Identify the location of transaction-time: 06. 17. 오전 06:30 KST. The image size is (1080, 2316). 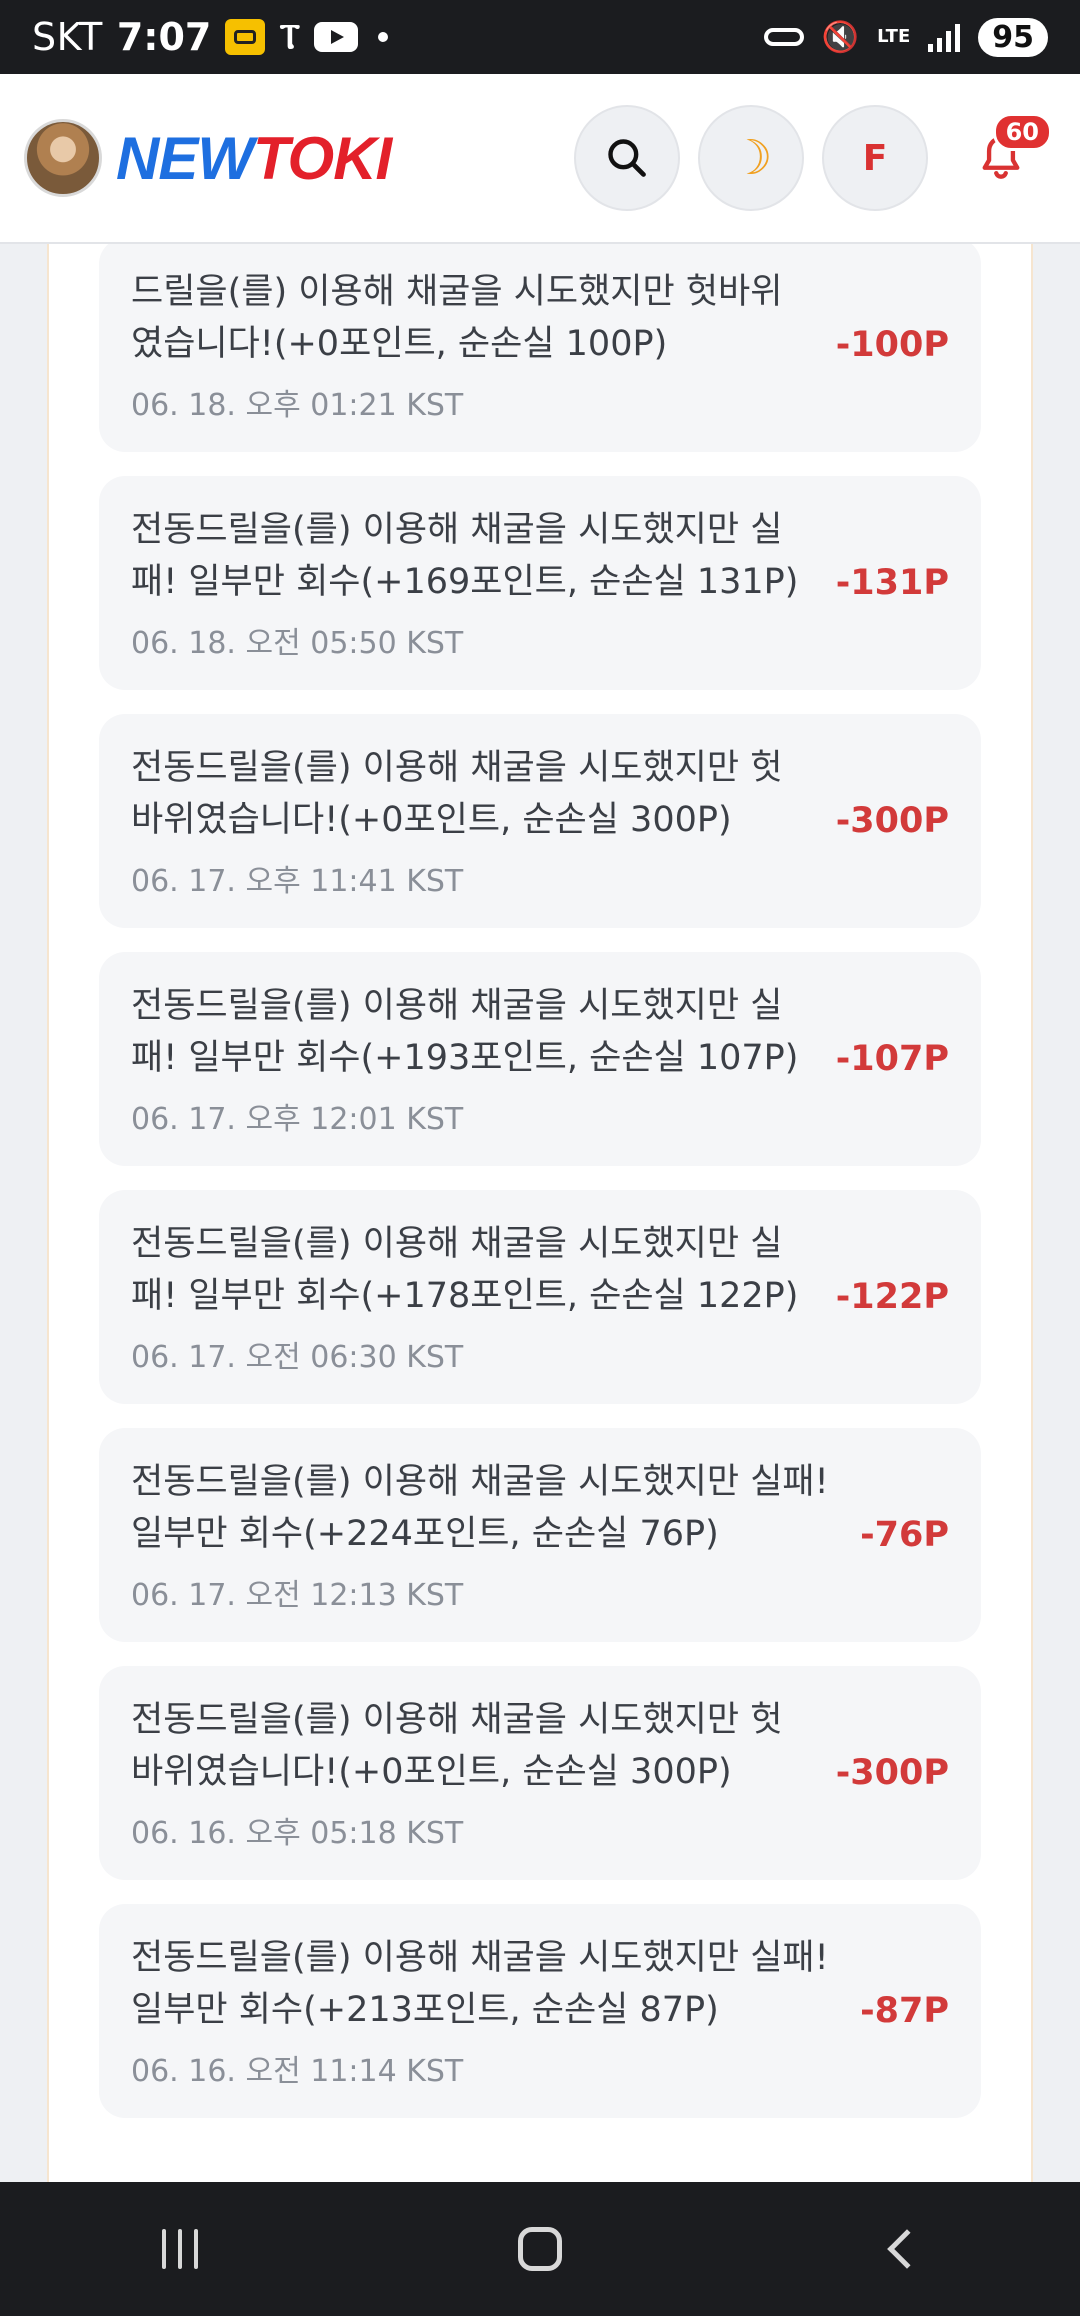
(297, 1357).